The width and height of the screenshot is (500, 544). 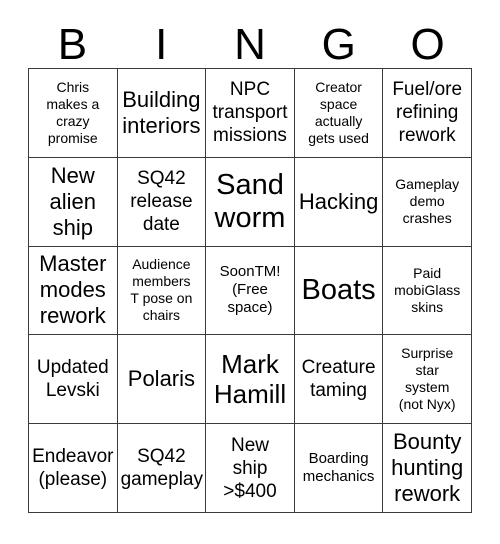 I want to click on bingo-cell-label: Hacking, so click(x=338, y=201).